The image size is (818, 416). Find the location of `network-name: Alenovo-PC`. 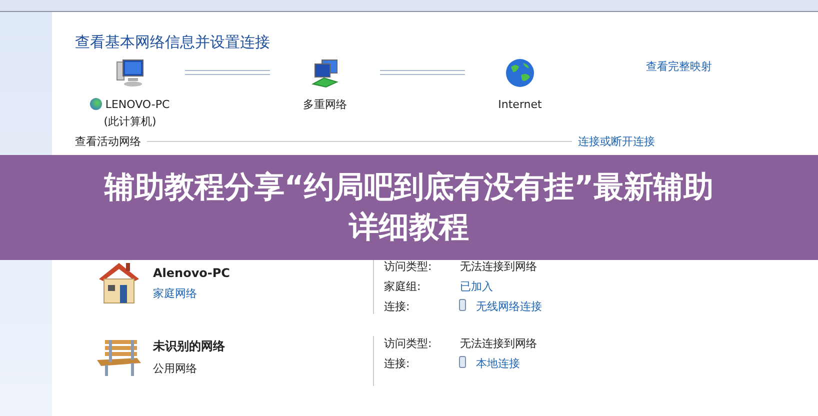

network-name: Alenovo-PC is located at coordinates (191, 273).